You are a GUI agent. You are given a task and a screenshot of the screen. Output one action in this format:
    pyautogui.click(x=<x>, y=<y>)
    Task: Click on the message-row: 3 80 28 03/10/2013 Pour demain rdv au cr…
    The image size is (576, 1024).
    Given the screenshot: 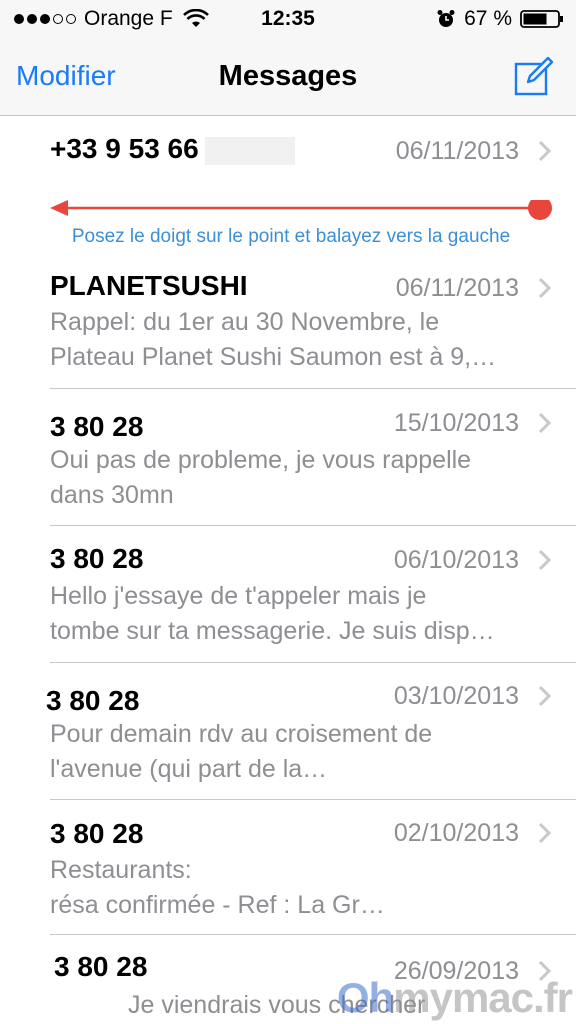 What is the action you would take?
    pyautogui.click(x=288, y=731)
    